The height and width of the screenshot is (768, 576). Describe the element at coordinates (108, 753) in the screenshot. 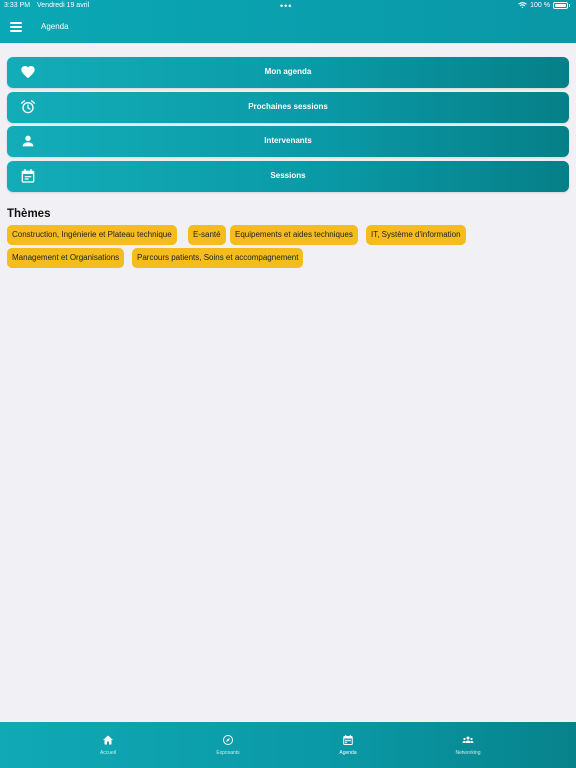

I see `tab-accueil-label: Accueil` at that location.